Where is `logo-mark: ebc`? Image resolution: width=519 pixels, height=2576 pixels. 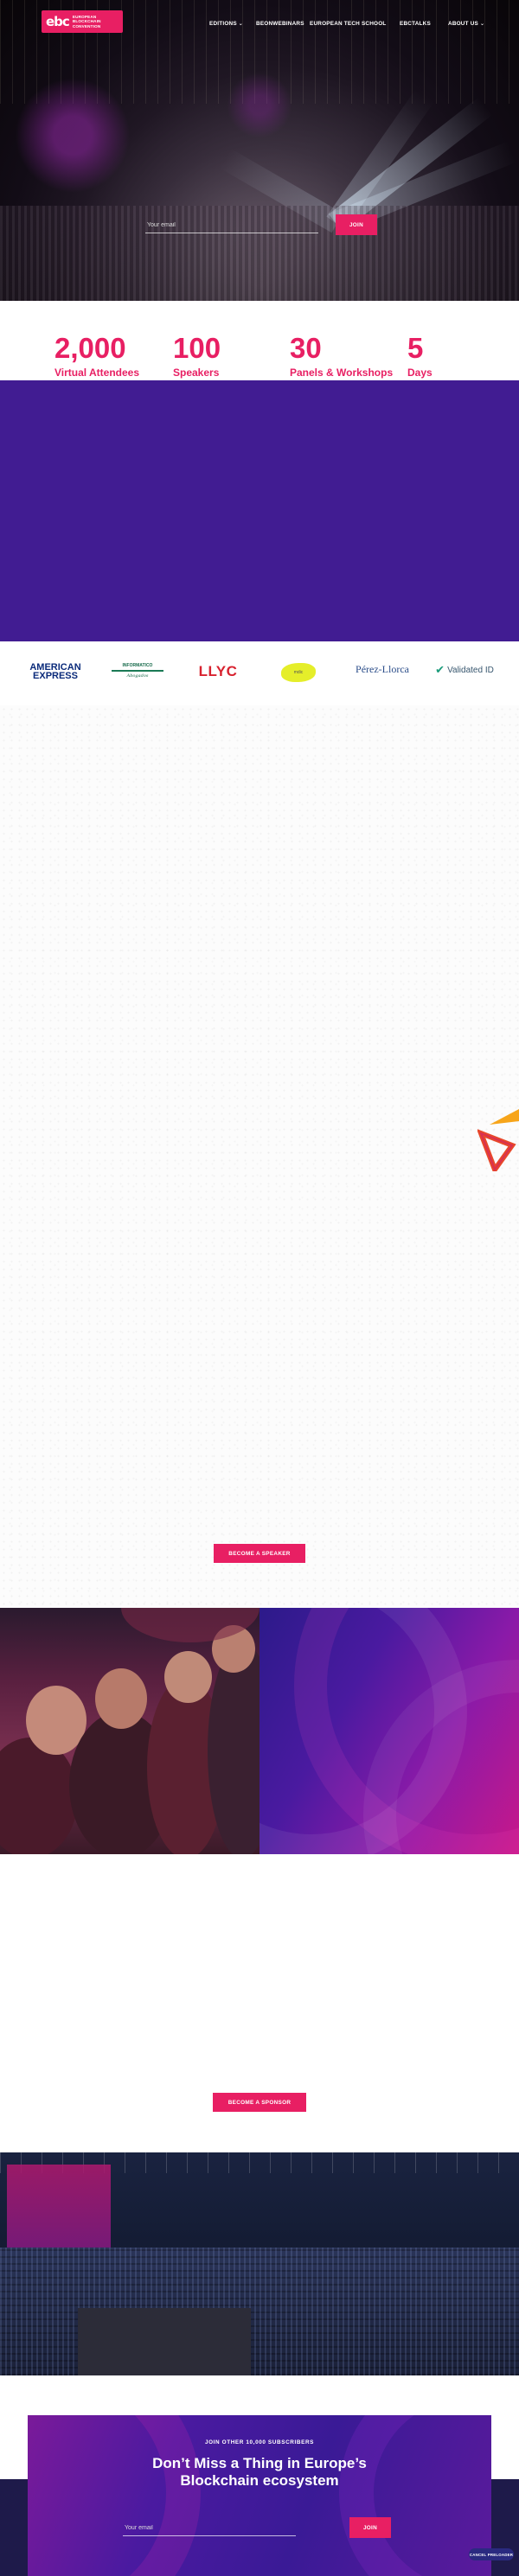
logo-mark: ebc is located at coordinates (58, 21).